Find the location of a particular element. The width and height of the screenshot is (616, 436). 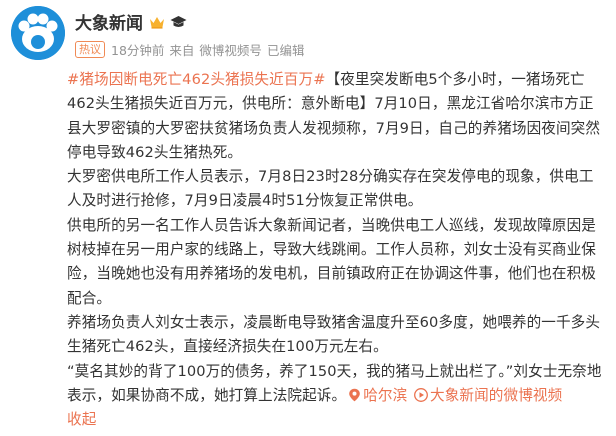

source-prefix: 来自 is located at coordinates (182, 50).